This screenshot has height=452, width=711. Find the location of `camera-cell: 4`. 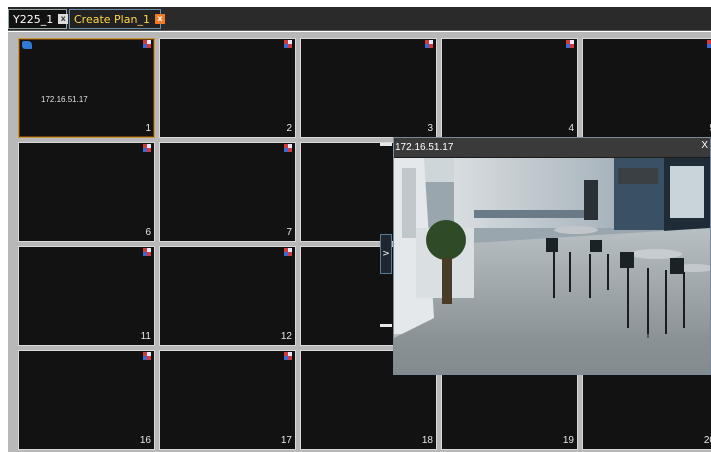

camera-cell: 4 is located at coordinates (509, 88).